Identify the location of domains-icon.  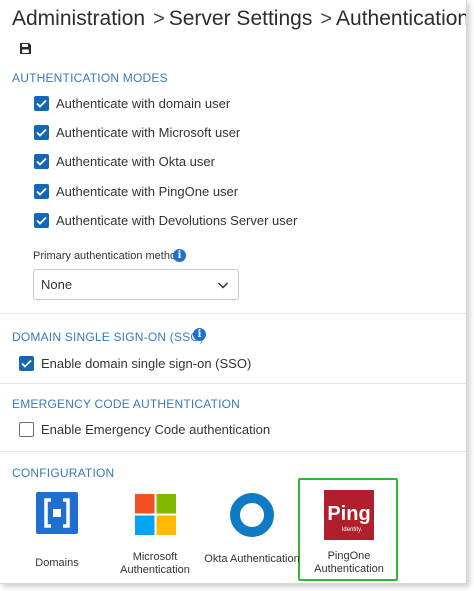
(57, 513).